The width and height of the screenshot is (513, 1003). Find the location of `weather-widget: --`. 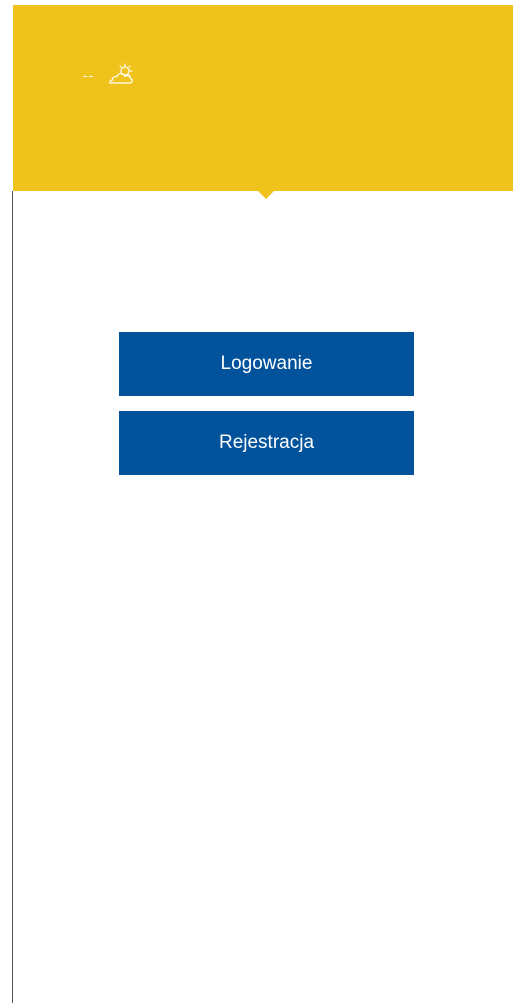

weather-widget: -- is located at coordinates (109, 75).